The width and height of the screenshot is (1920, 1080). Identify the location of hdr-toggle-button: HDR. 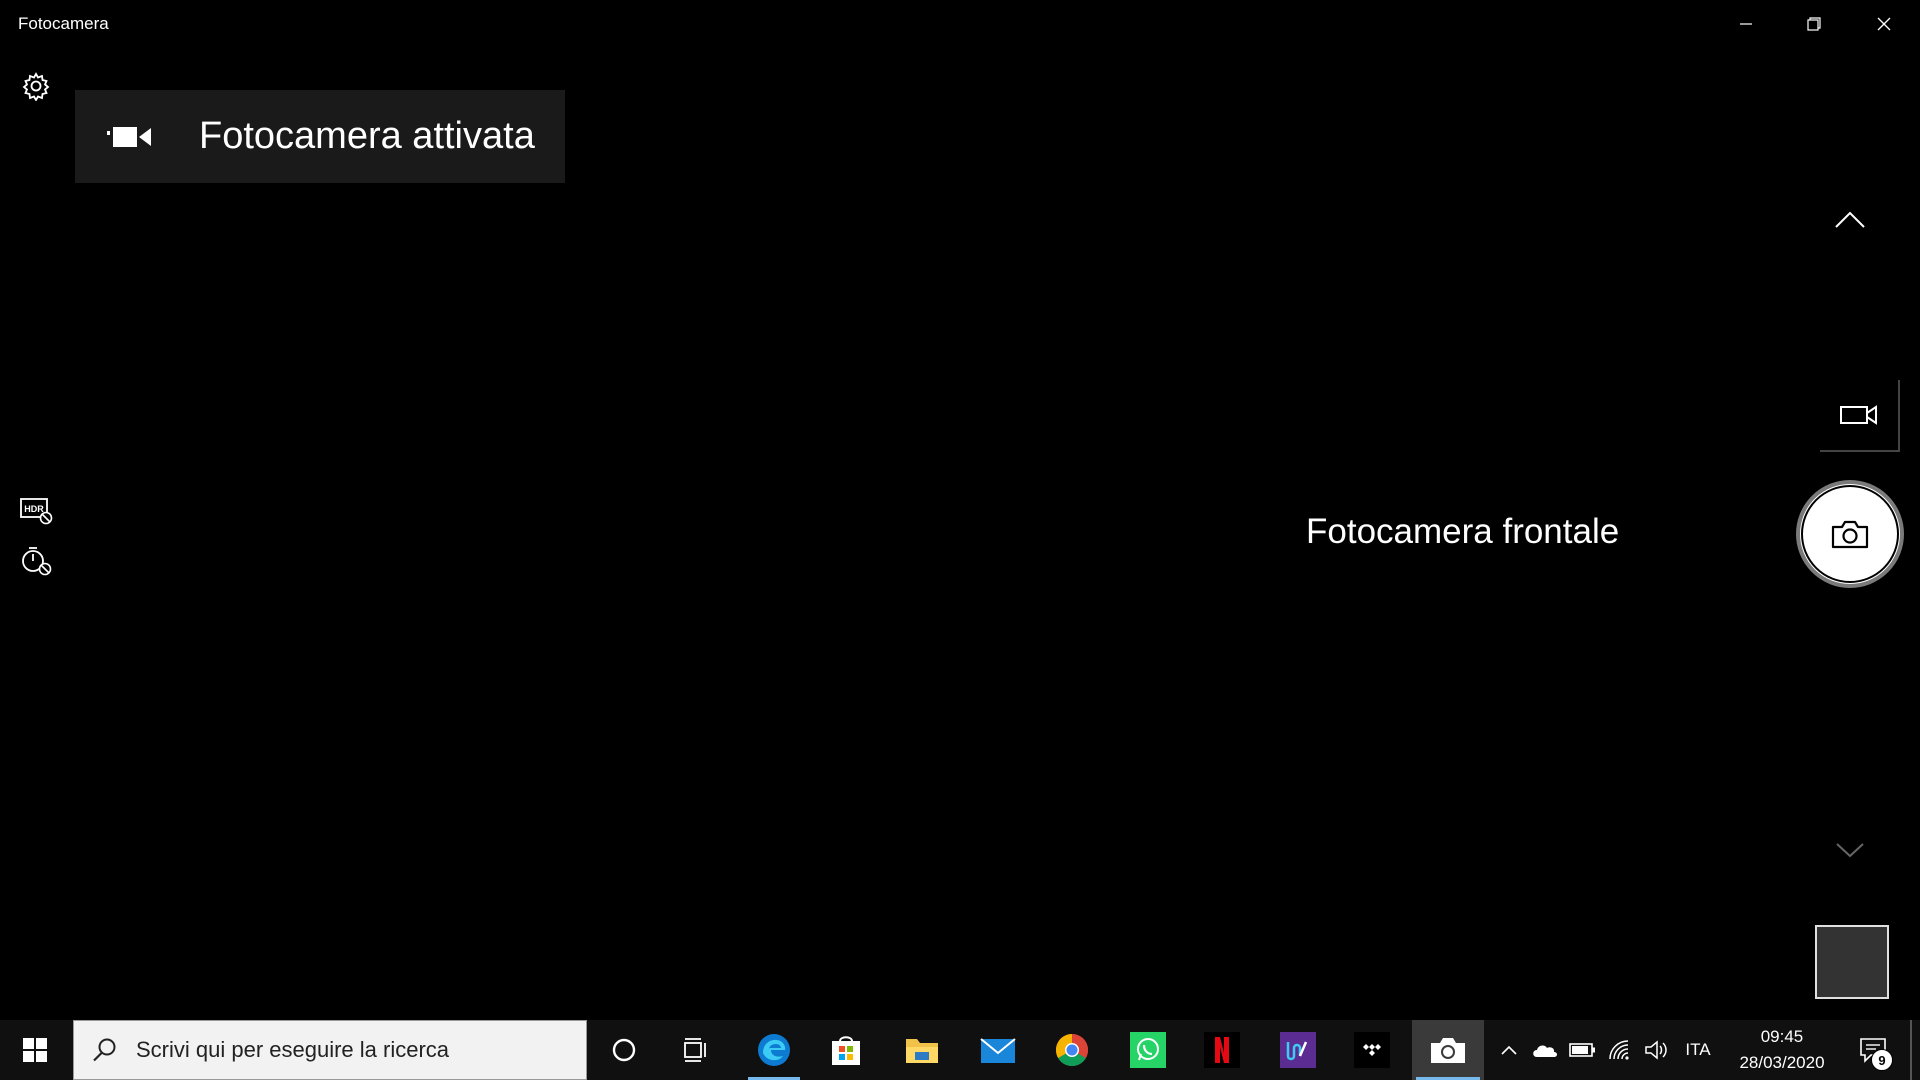
(36, 510).